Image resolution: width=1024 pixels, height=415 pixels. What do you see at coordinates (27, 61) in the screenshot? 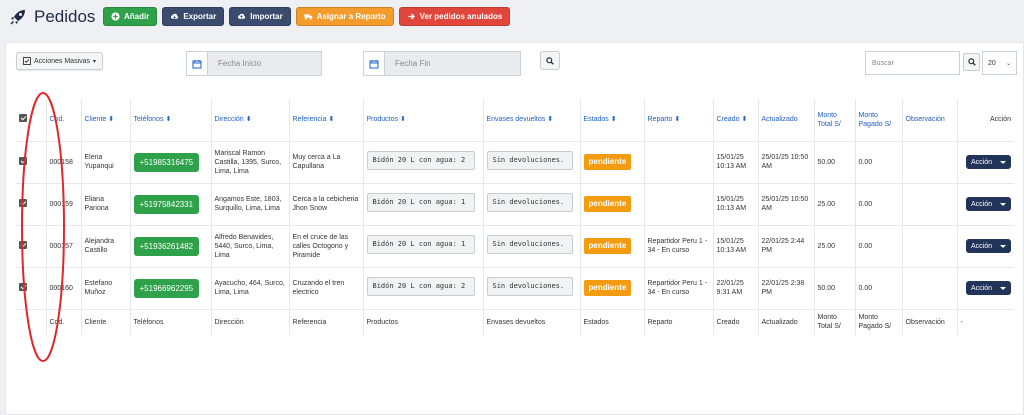
I see `check-square-icon` at bounding box center [27, 61].